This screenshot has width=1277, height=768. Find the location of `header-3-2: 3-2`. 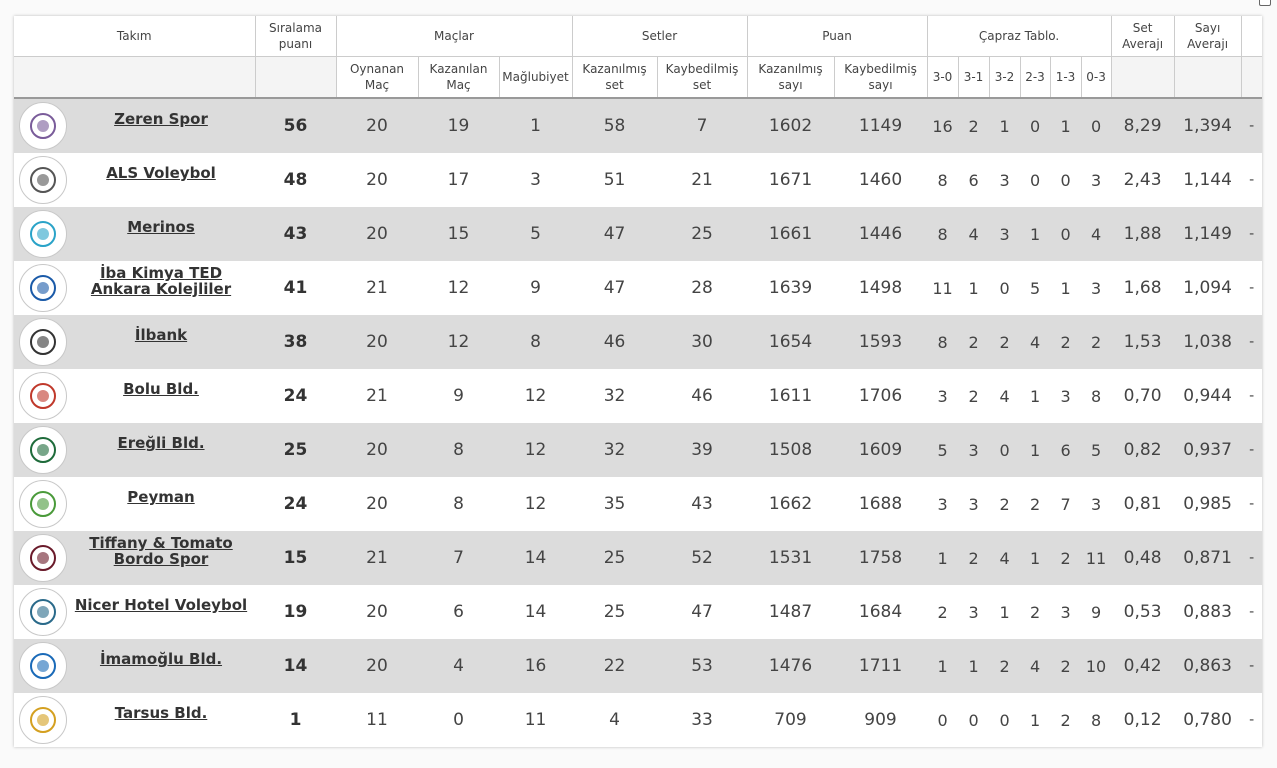

header-3-2: 3-2 is located at coordinates (1005, 77).